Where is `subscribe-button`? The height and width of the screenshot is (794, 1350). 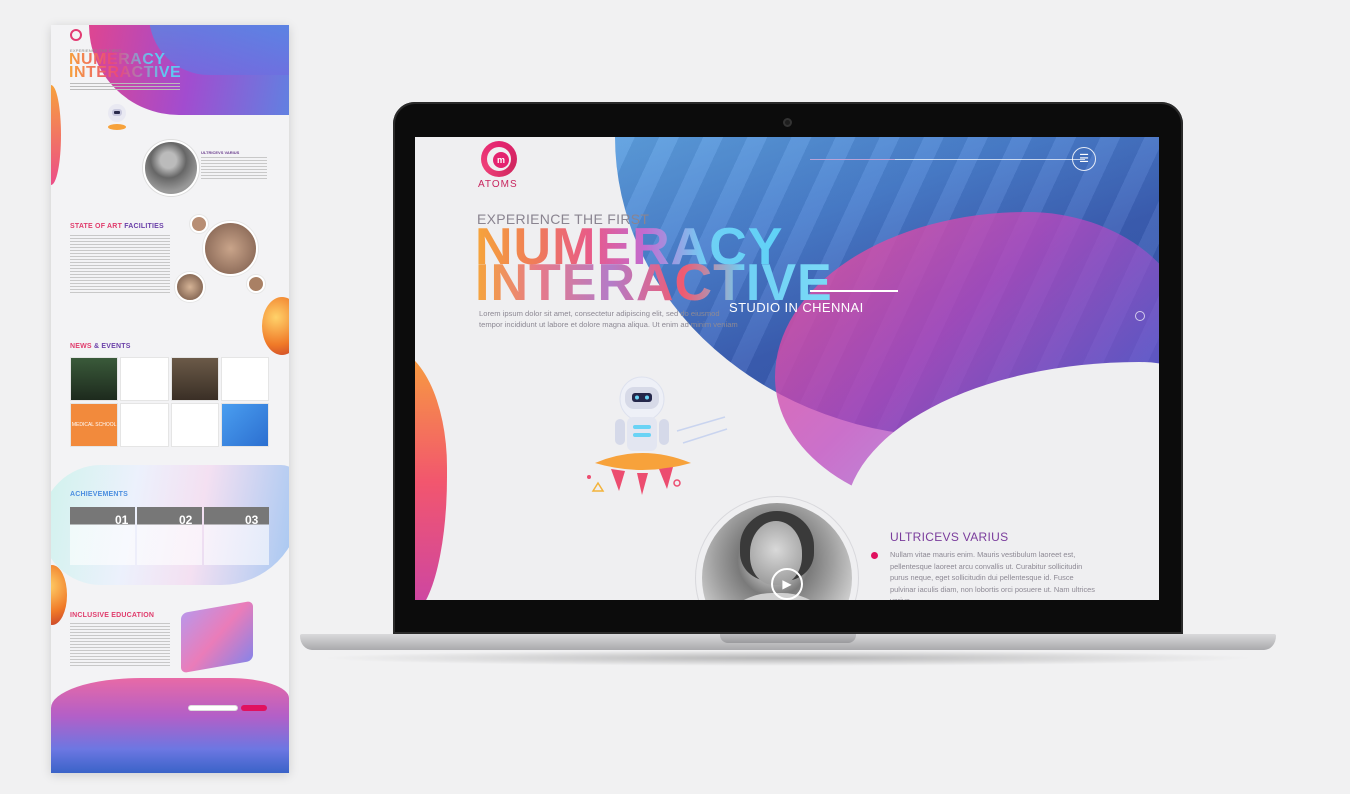
subscribe-button is located at coordinates (254, 708).